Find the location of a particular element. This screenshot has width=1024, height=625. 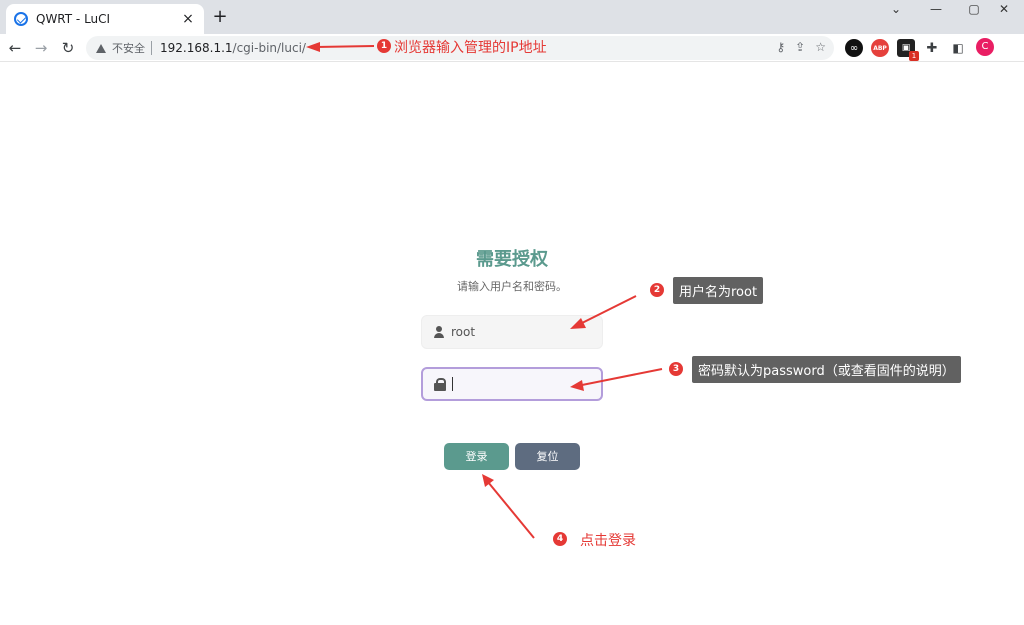

forward-arrow-icon: → is located at coordinates (41, 48).